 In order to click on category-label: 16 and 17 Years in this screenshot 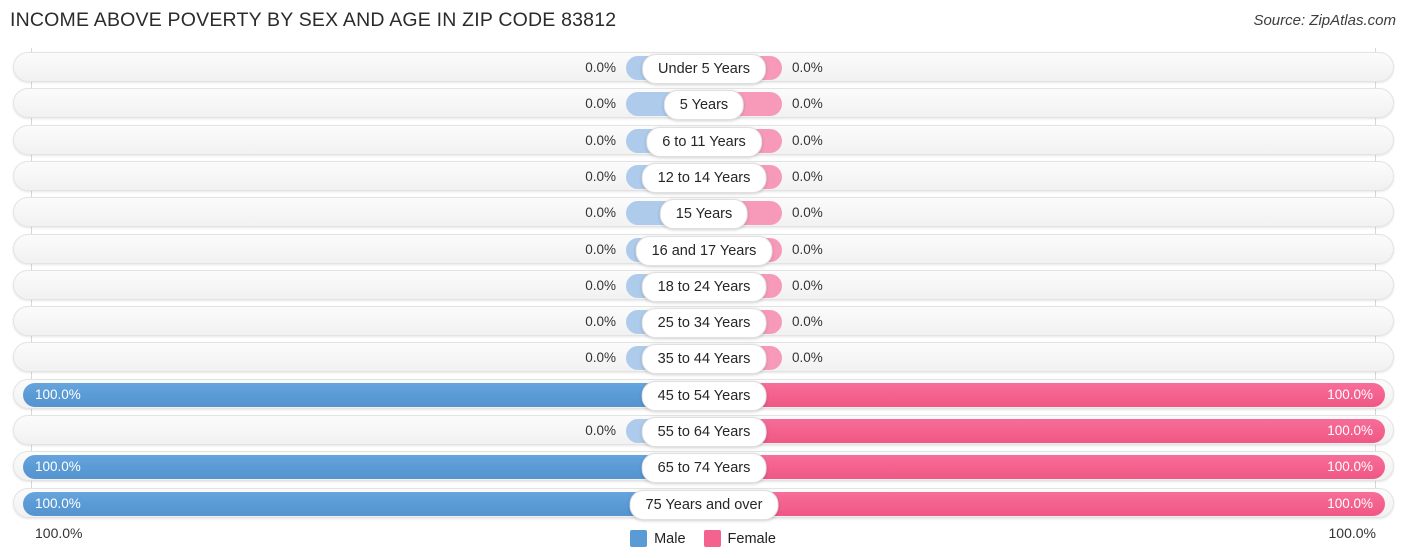, I will do `click(704, 250)`.